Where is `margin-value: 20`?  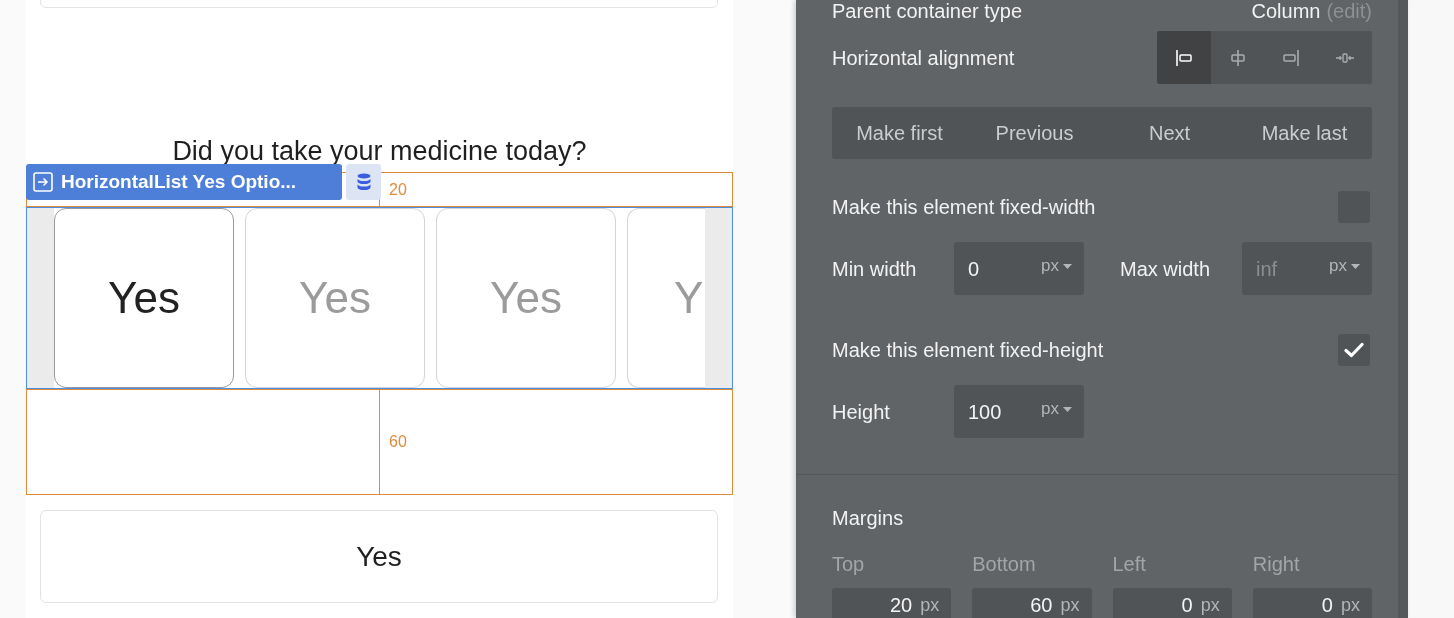 margin-value: 20 is located at coordinates (397, 189).